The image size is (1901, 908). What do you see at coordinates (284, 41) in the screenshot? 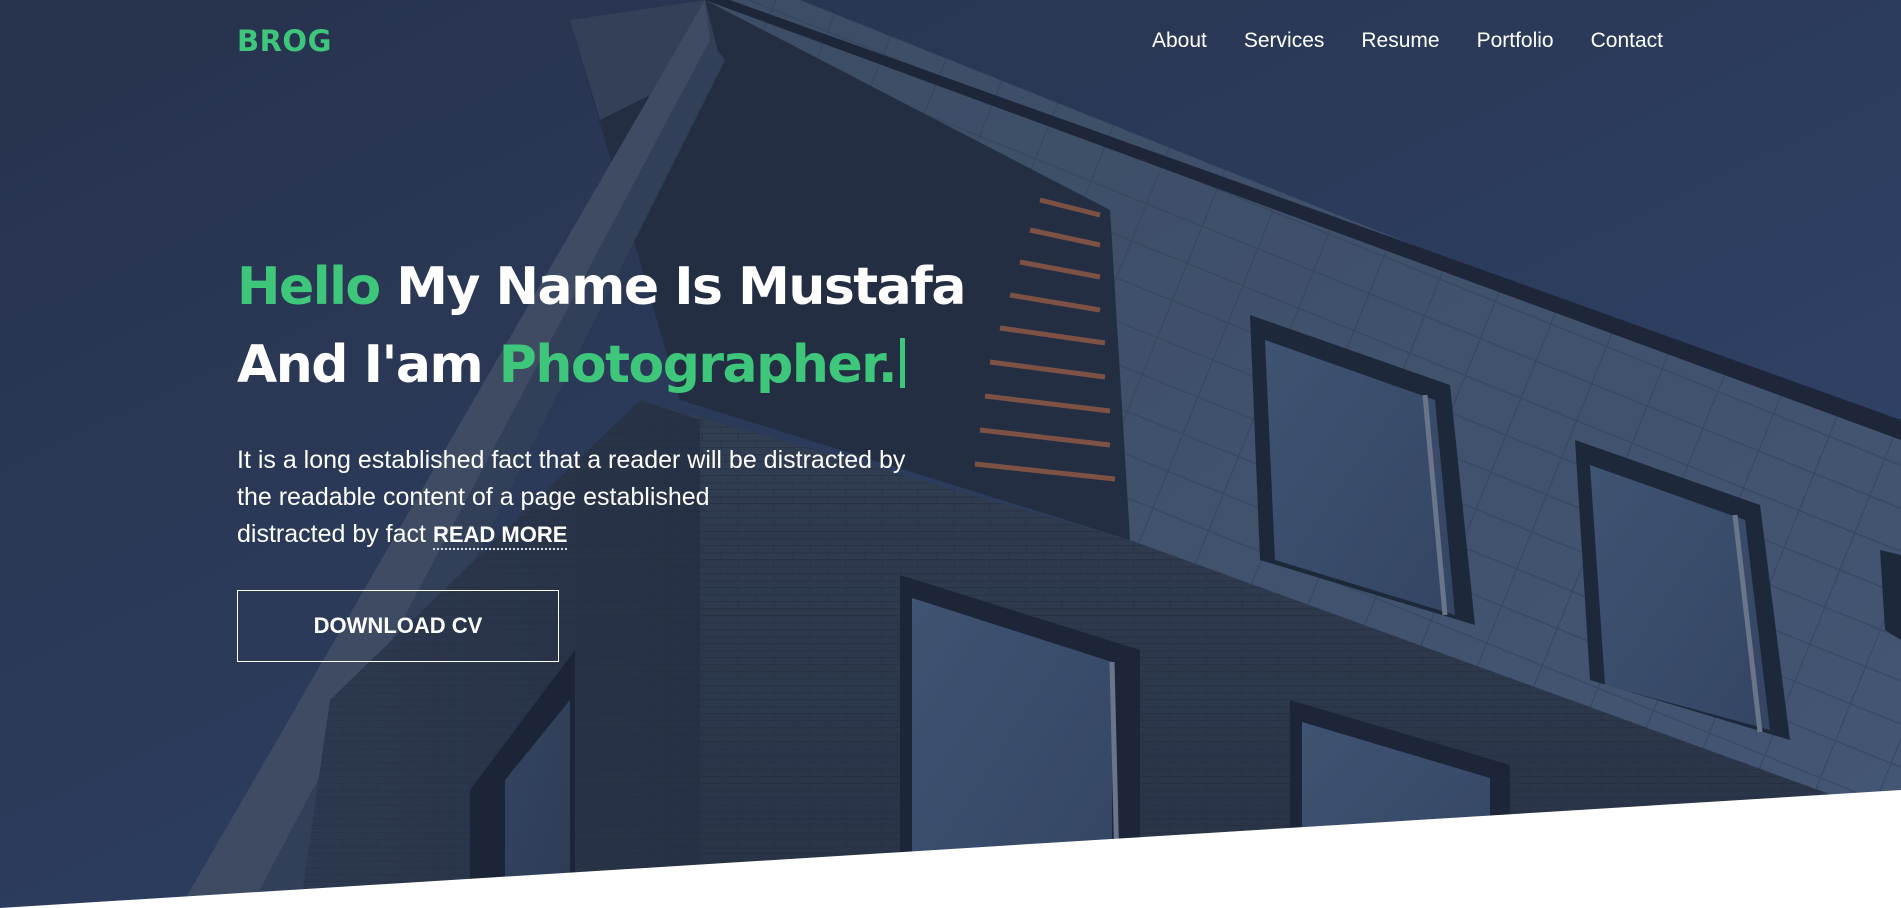
I see `brand-logo: BROG` at bounding box center [284, 41].